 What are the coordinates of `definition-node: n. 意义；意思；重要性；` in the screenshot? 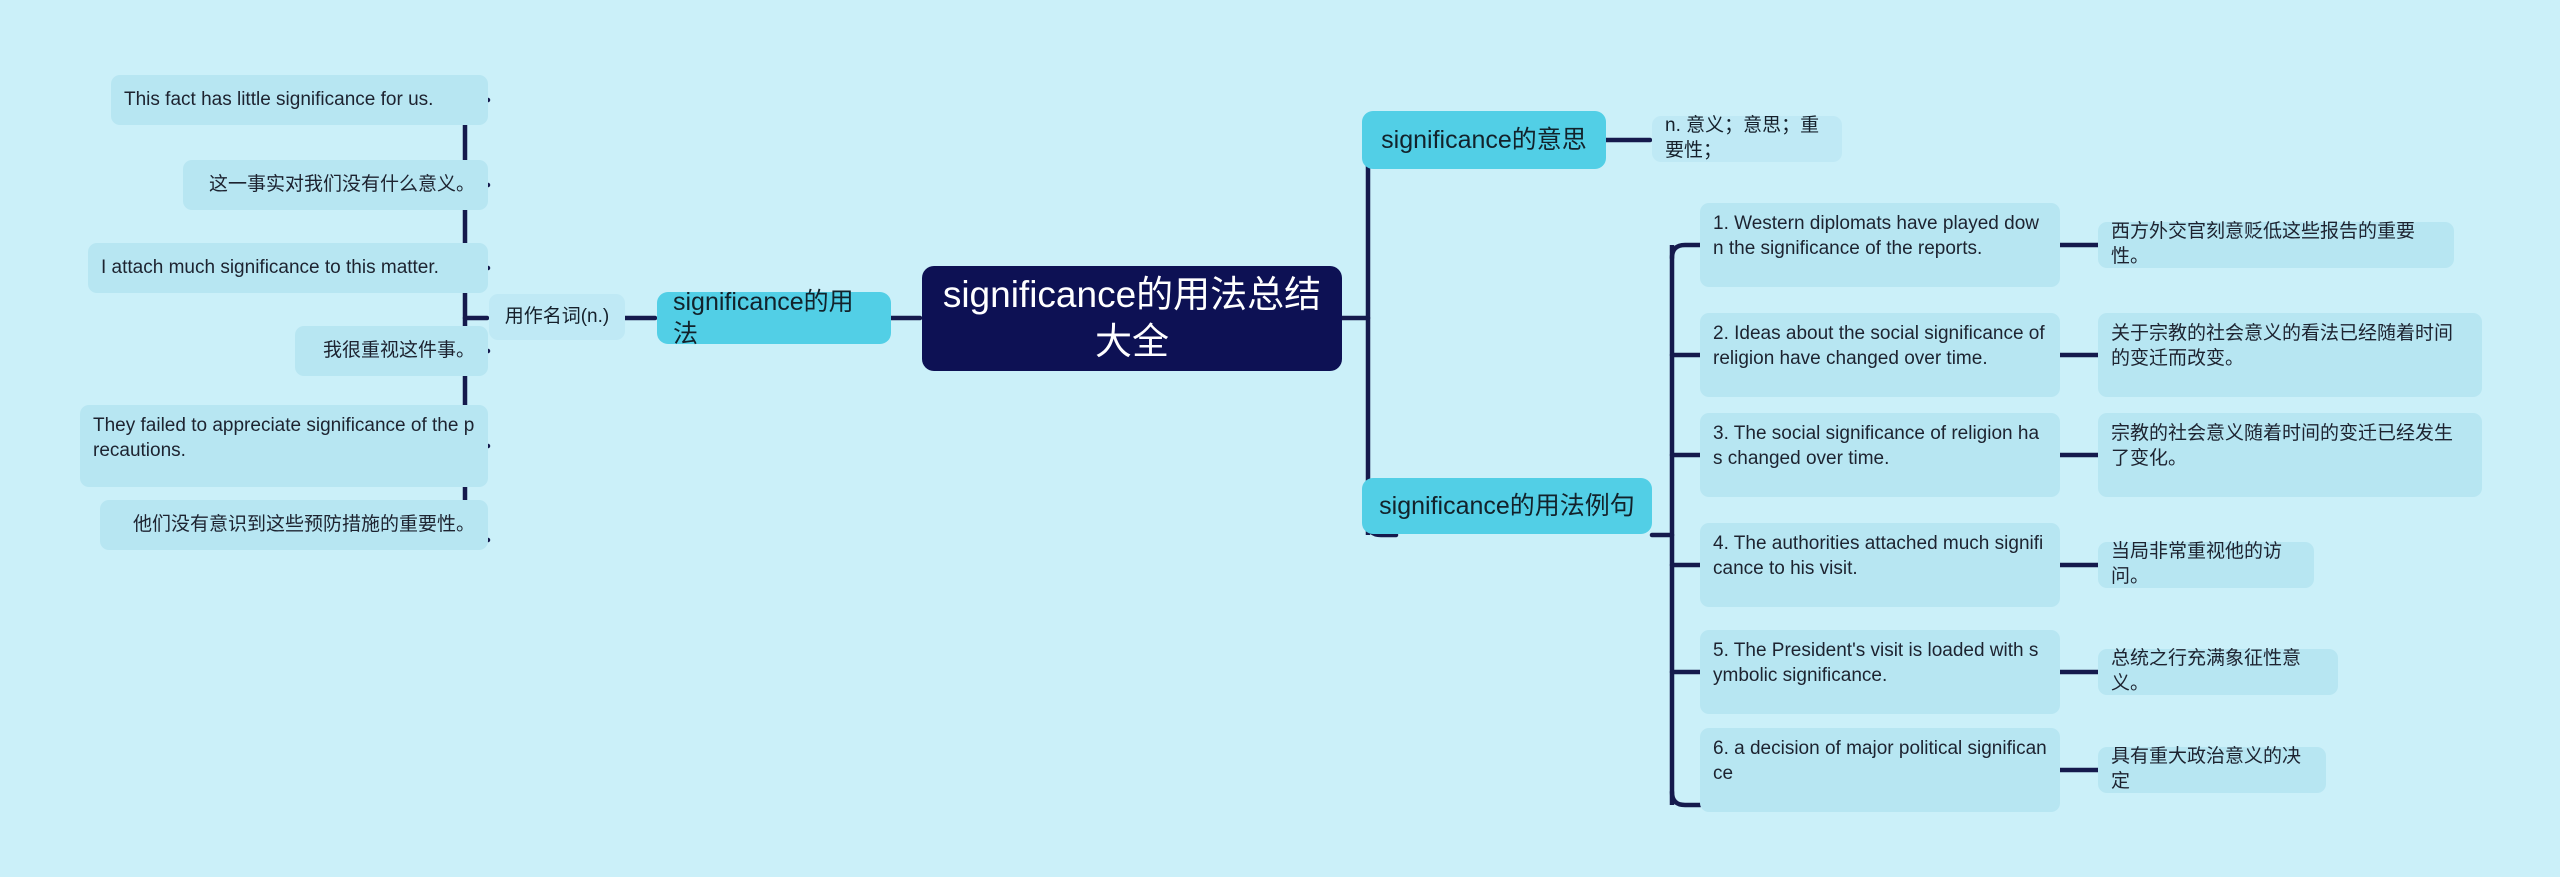 It's located at (1747, 138).